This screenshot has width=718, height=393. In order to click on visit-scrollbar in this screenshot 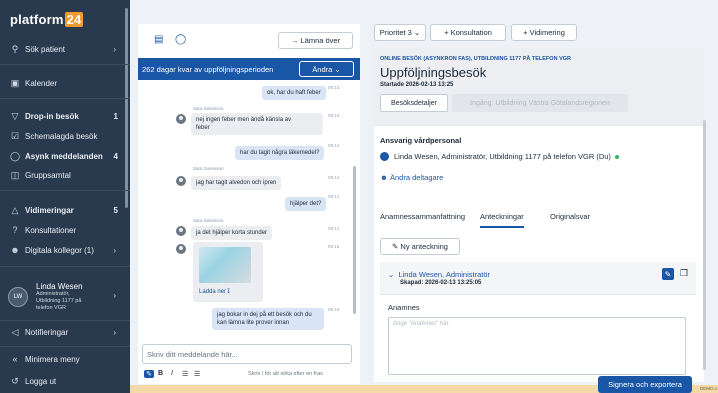, I will do `click(704, 245)`.